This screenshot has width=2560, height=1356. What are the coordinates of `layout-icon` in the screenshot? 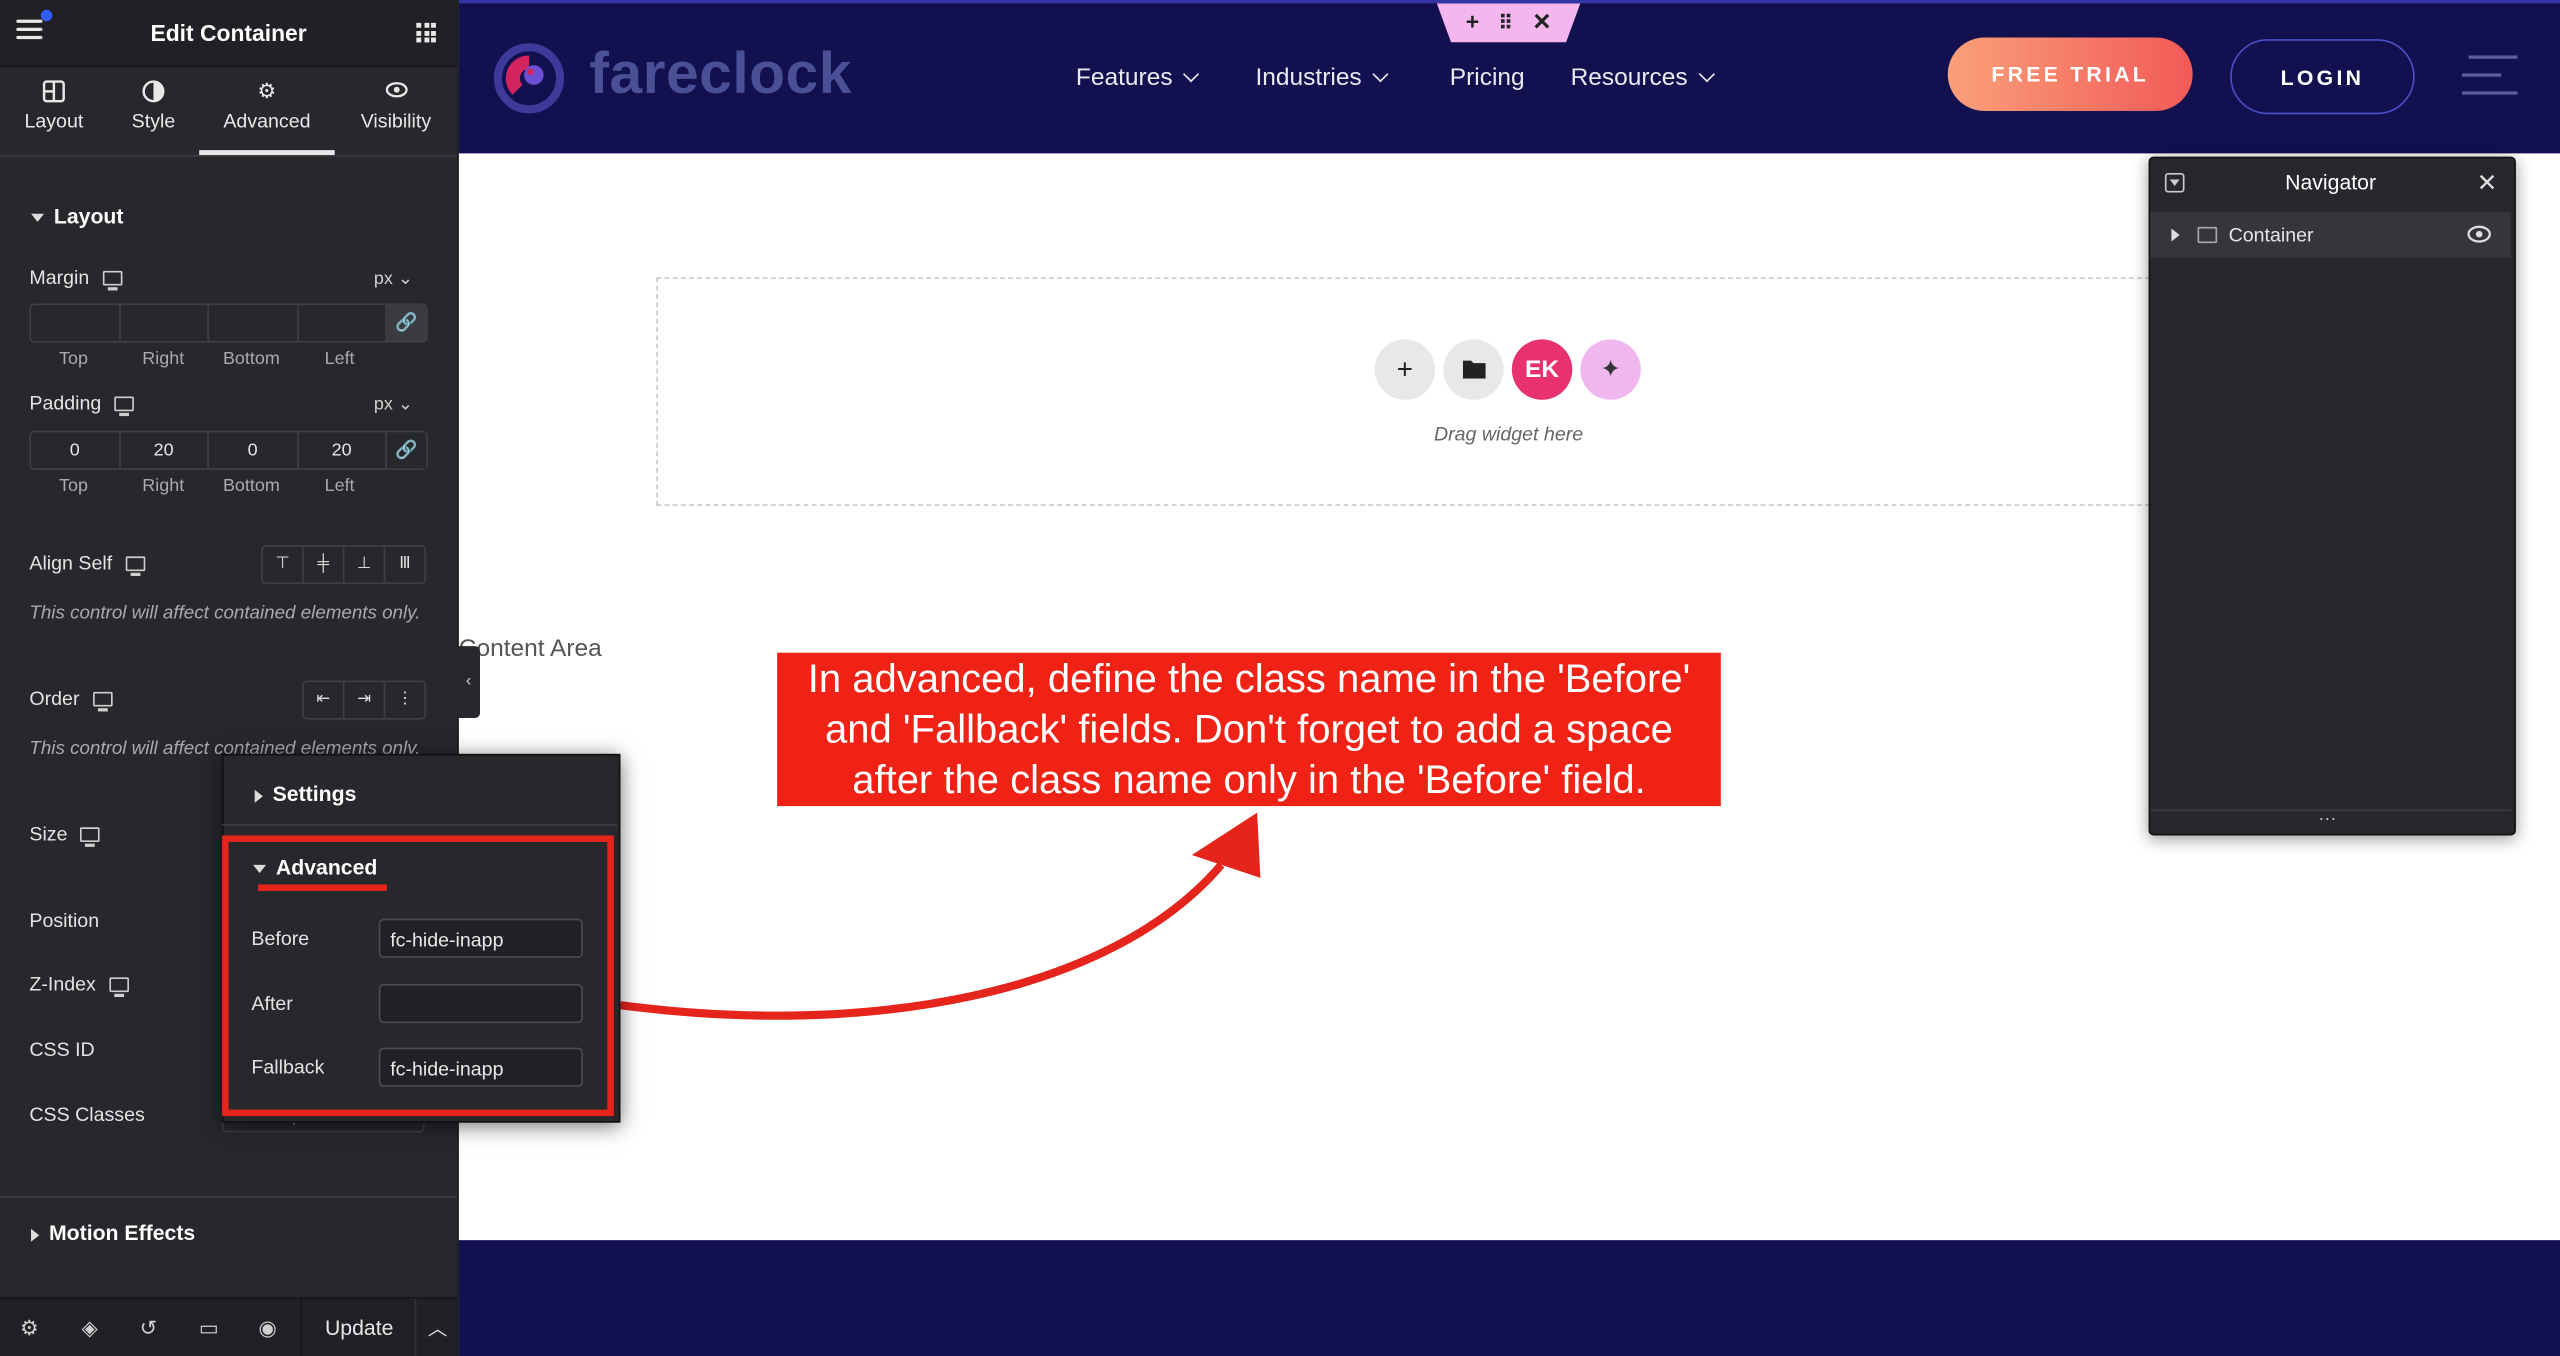 It's located at (53, 91).